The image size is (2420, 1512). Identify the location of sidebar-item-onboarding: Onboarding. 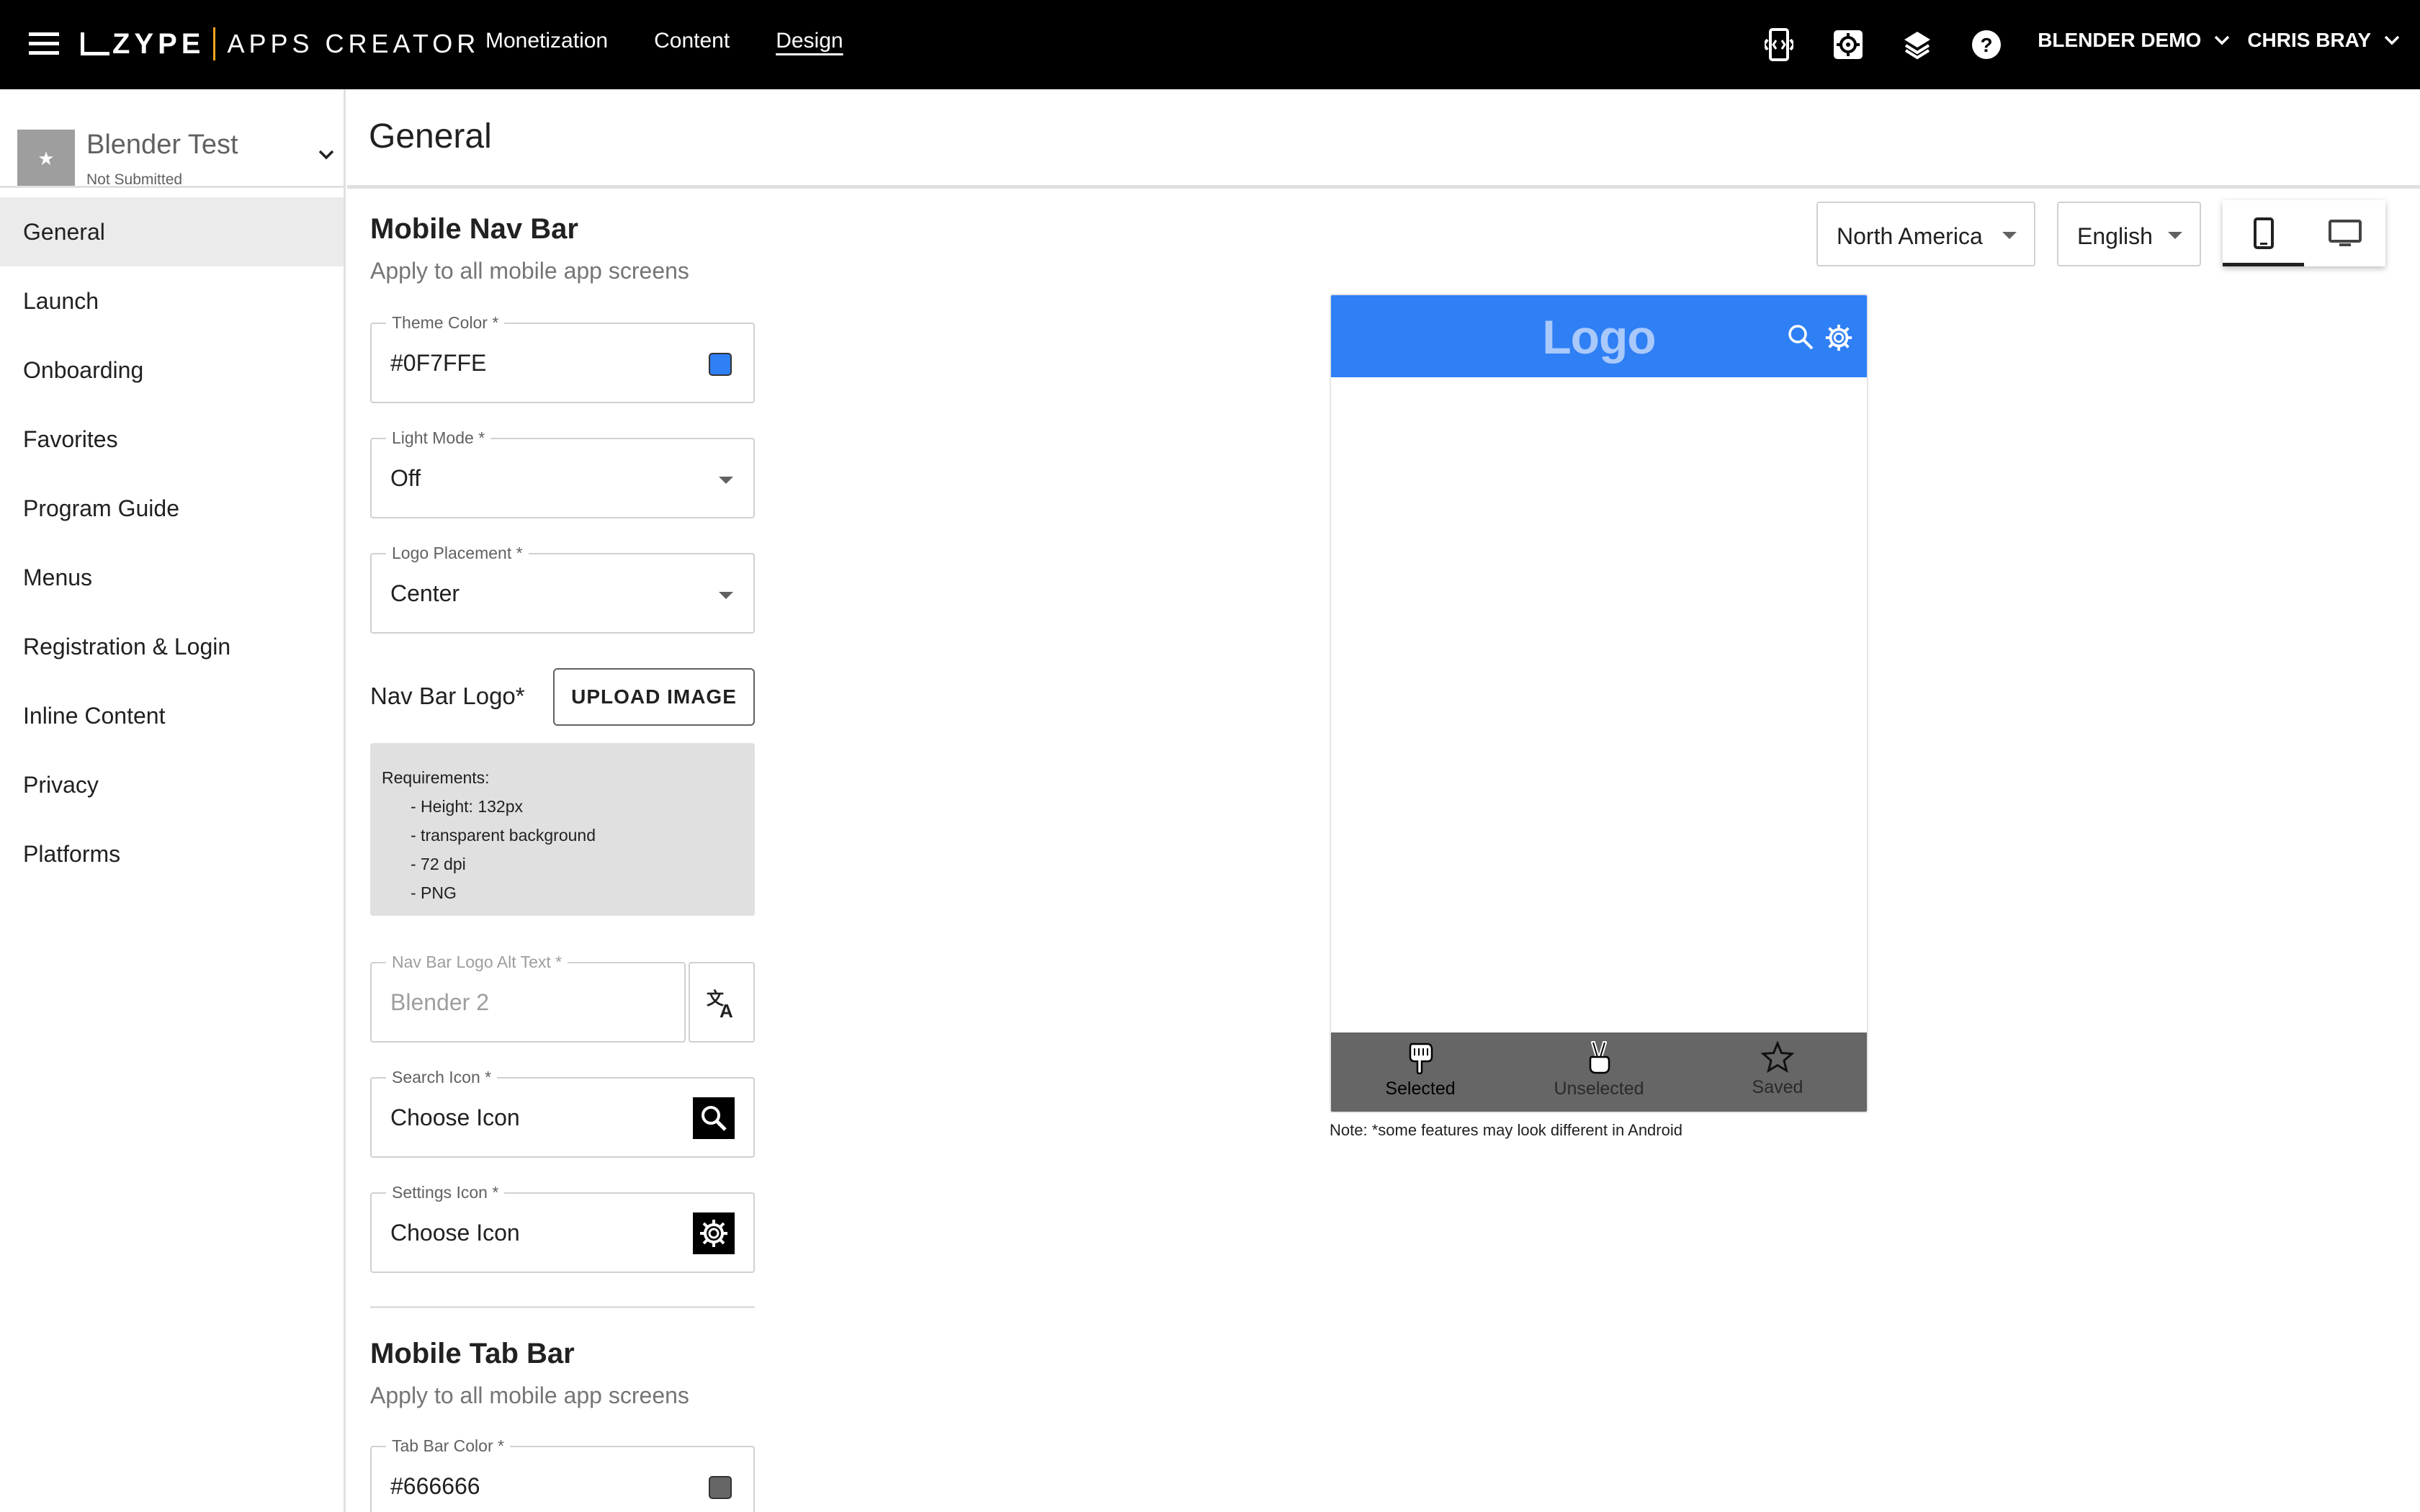
(172, 370).